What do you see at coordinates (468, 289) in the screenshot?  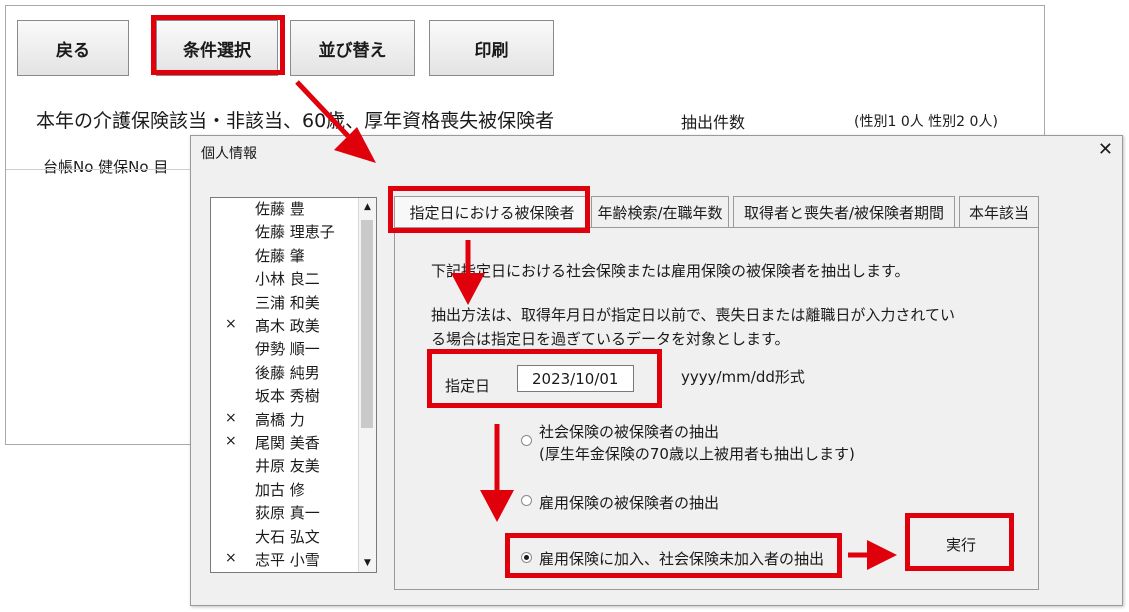 I see `arrow-2-head` at bounding box center [468, 289].